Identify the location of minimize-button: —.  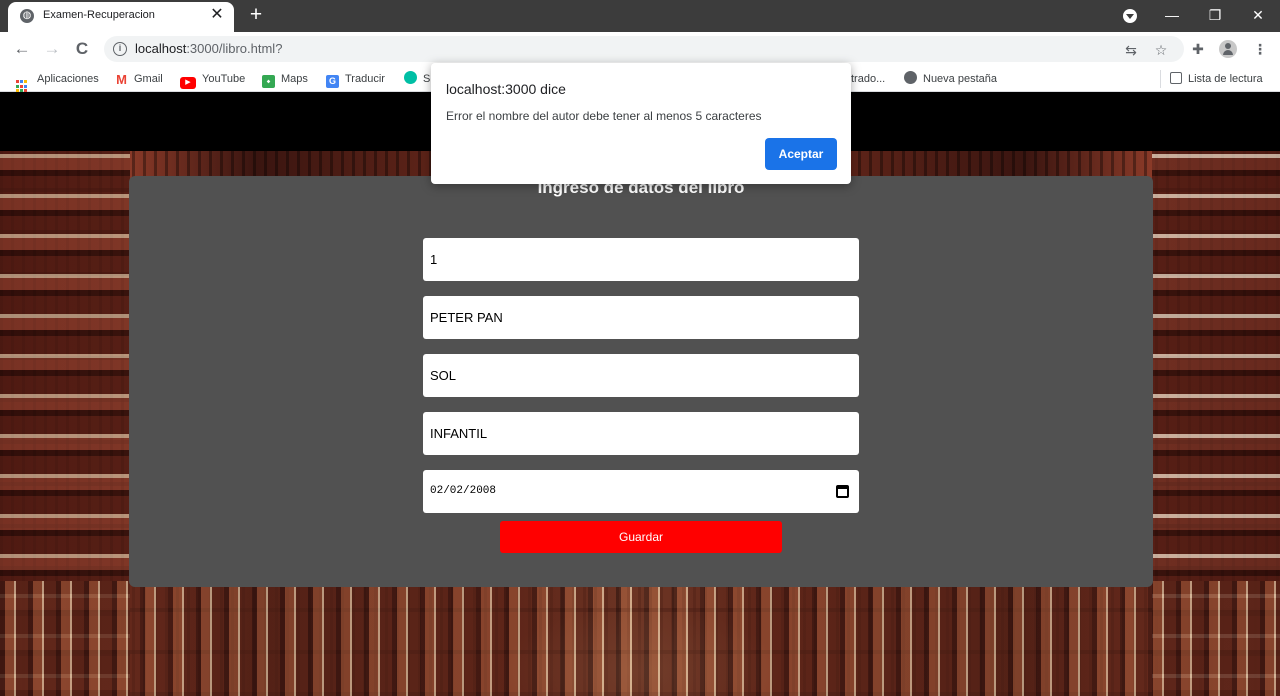
(1172, 15).